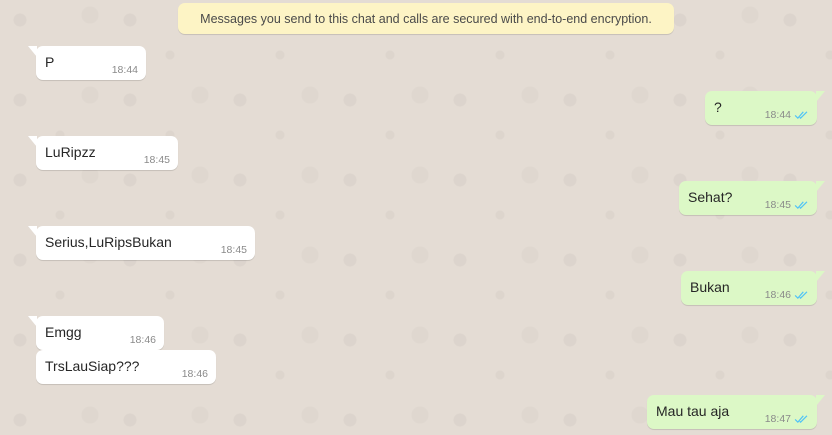 The height and width of the screenshot is (435, 832). What do you see at coordinates (718, 107) in the screenshot?
I see `message-text: ?` at bounding box center [718, 107].